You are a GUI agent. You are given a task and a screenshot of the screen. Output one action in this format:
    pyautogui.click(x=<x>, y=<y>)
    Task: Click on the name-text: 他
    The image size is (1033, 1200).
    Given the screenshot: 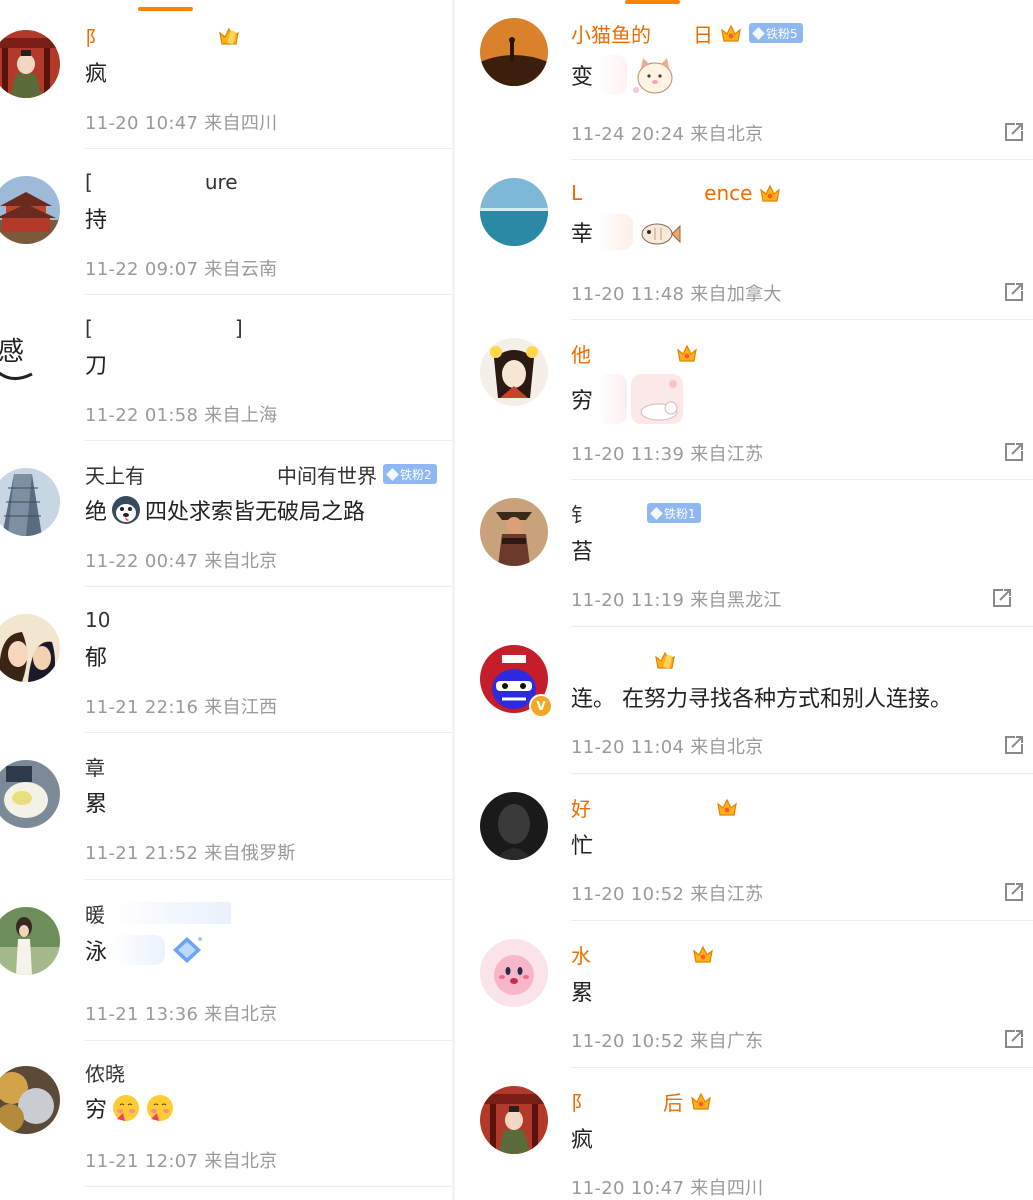 What is the action you would take?
    pyautogui.click(x=581, y=353)
    